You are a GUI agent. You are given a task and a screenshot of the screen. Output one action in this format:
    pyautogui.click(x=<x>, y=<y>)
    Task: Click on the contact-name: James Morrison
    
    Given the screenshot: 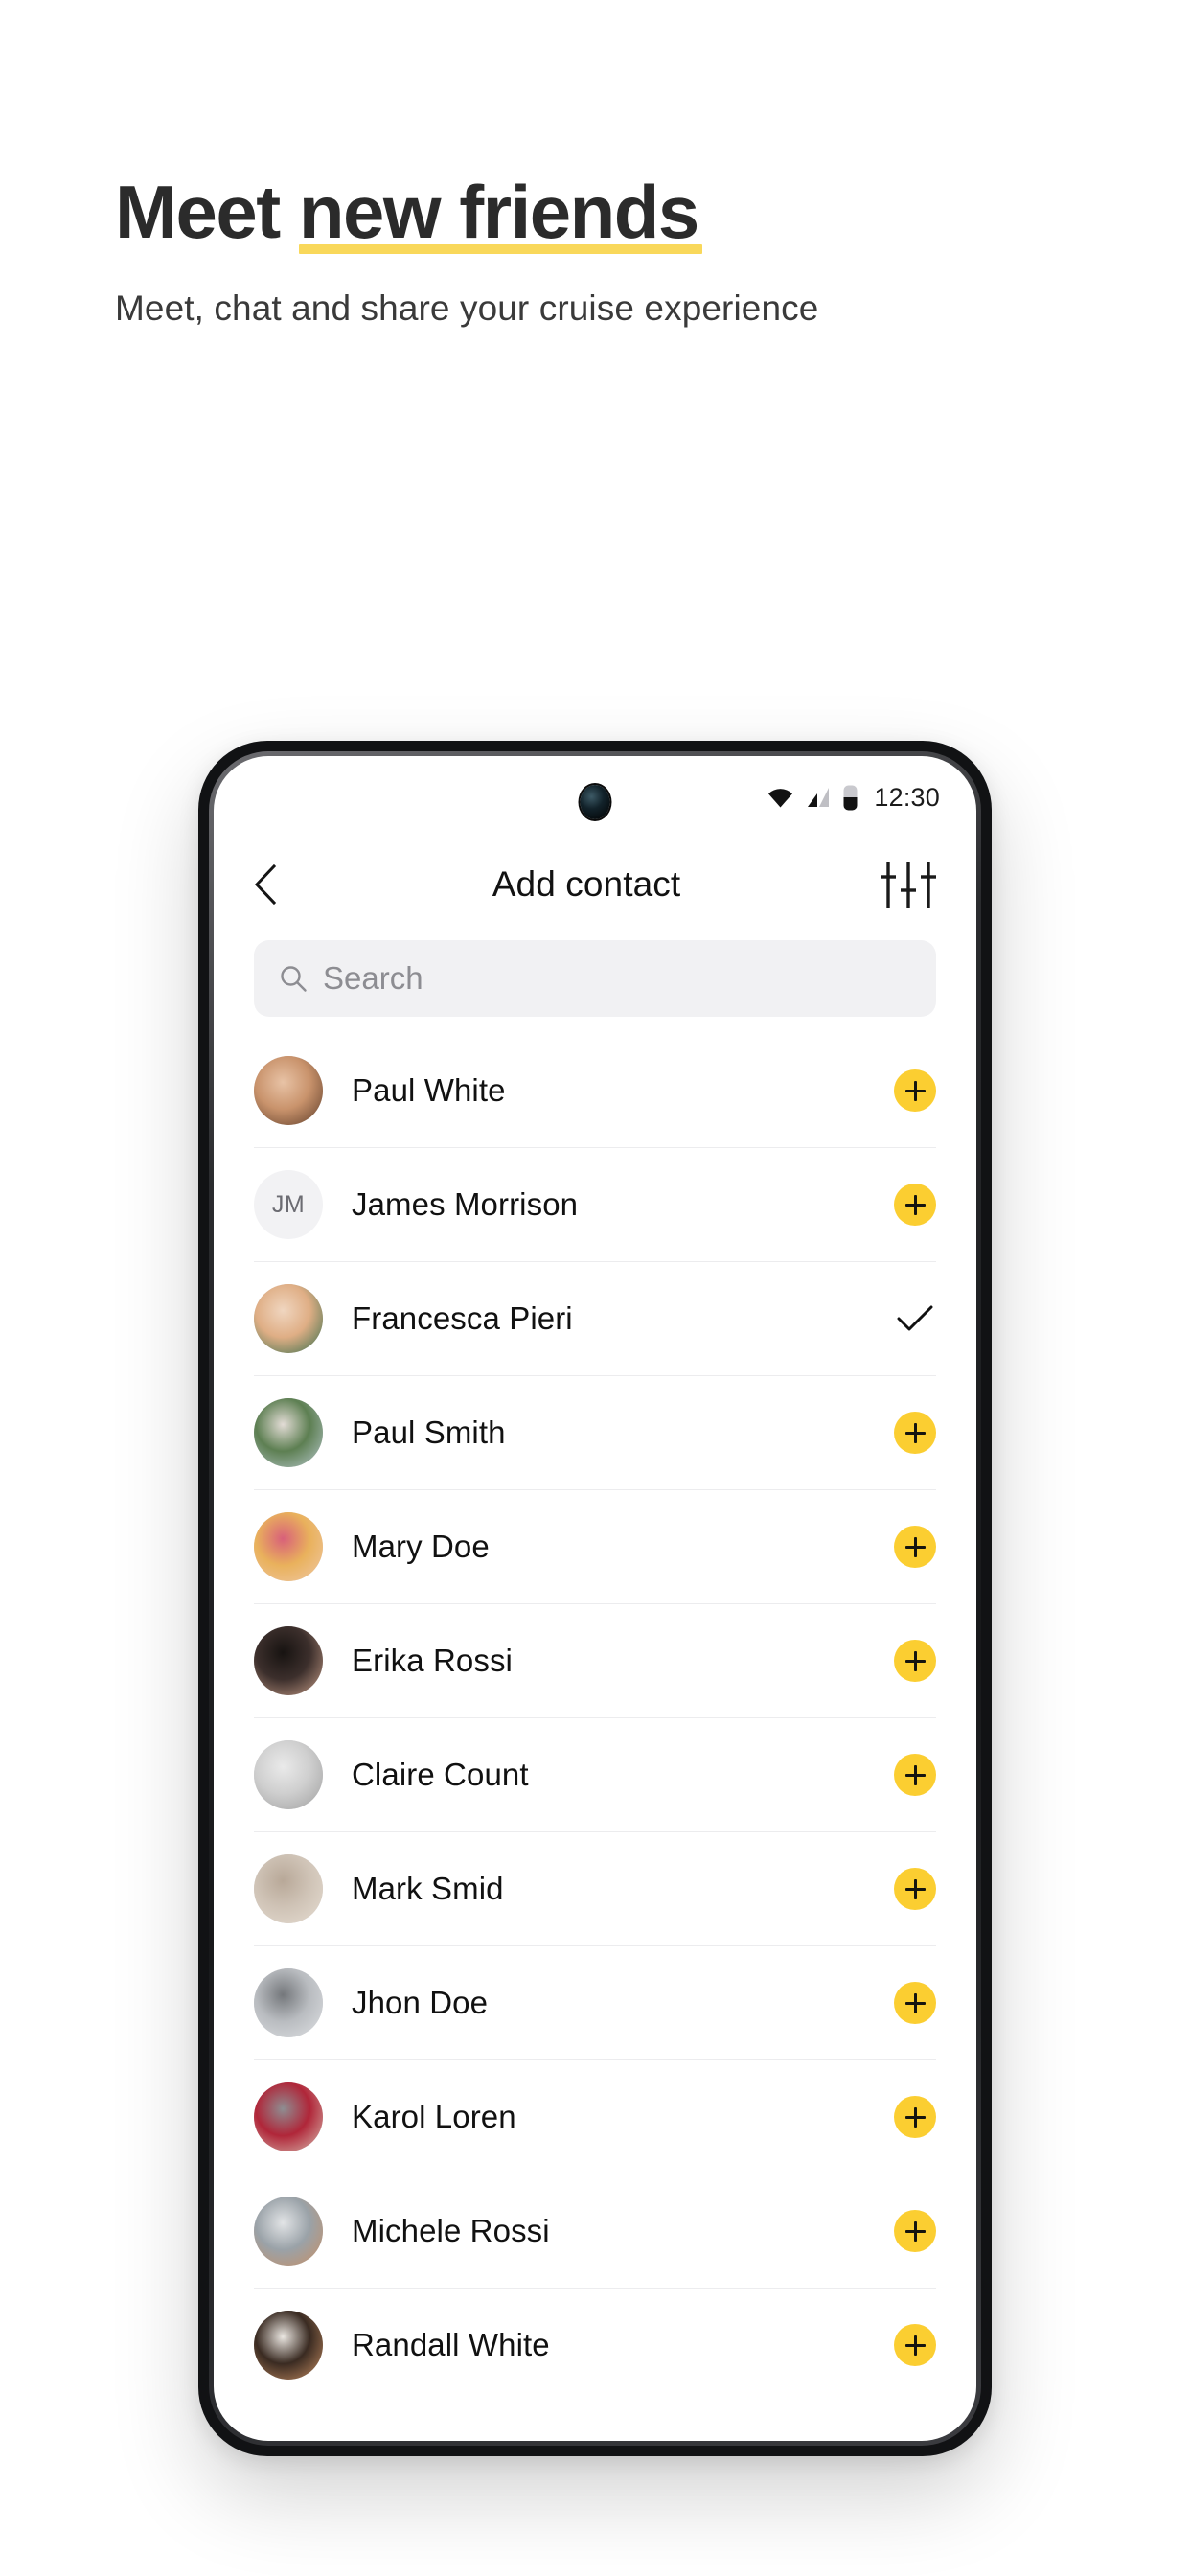 What is the action you would take?
    pyautogui.click(x=466, y=1204)
    